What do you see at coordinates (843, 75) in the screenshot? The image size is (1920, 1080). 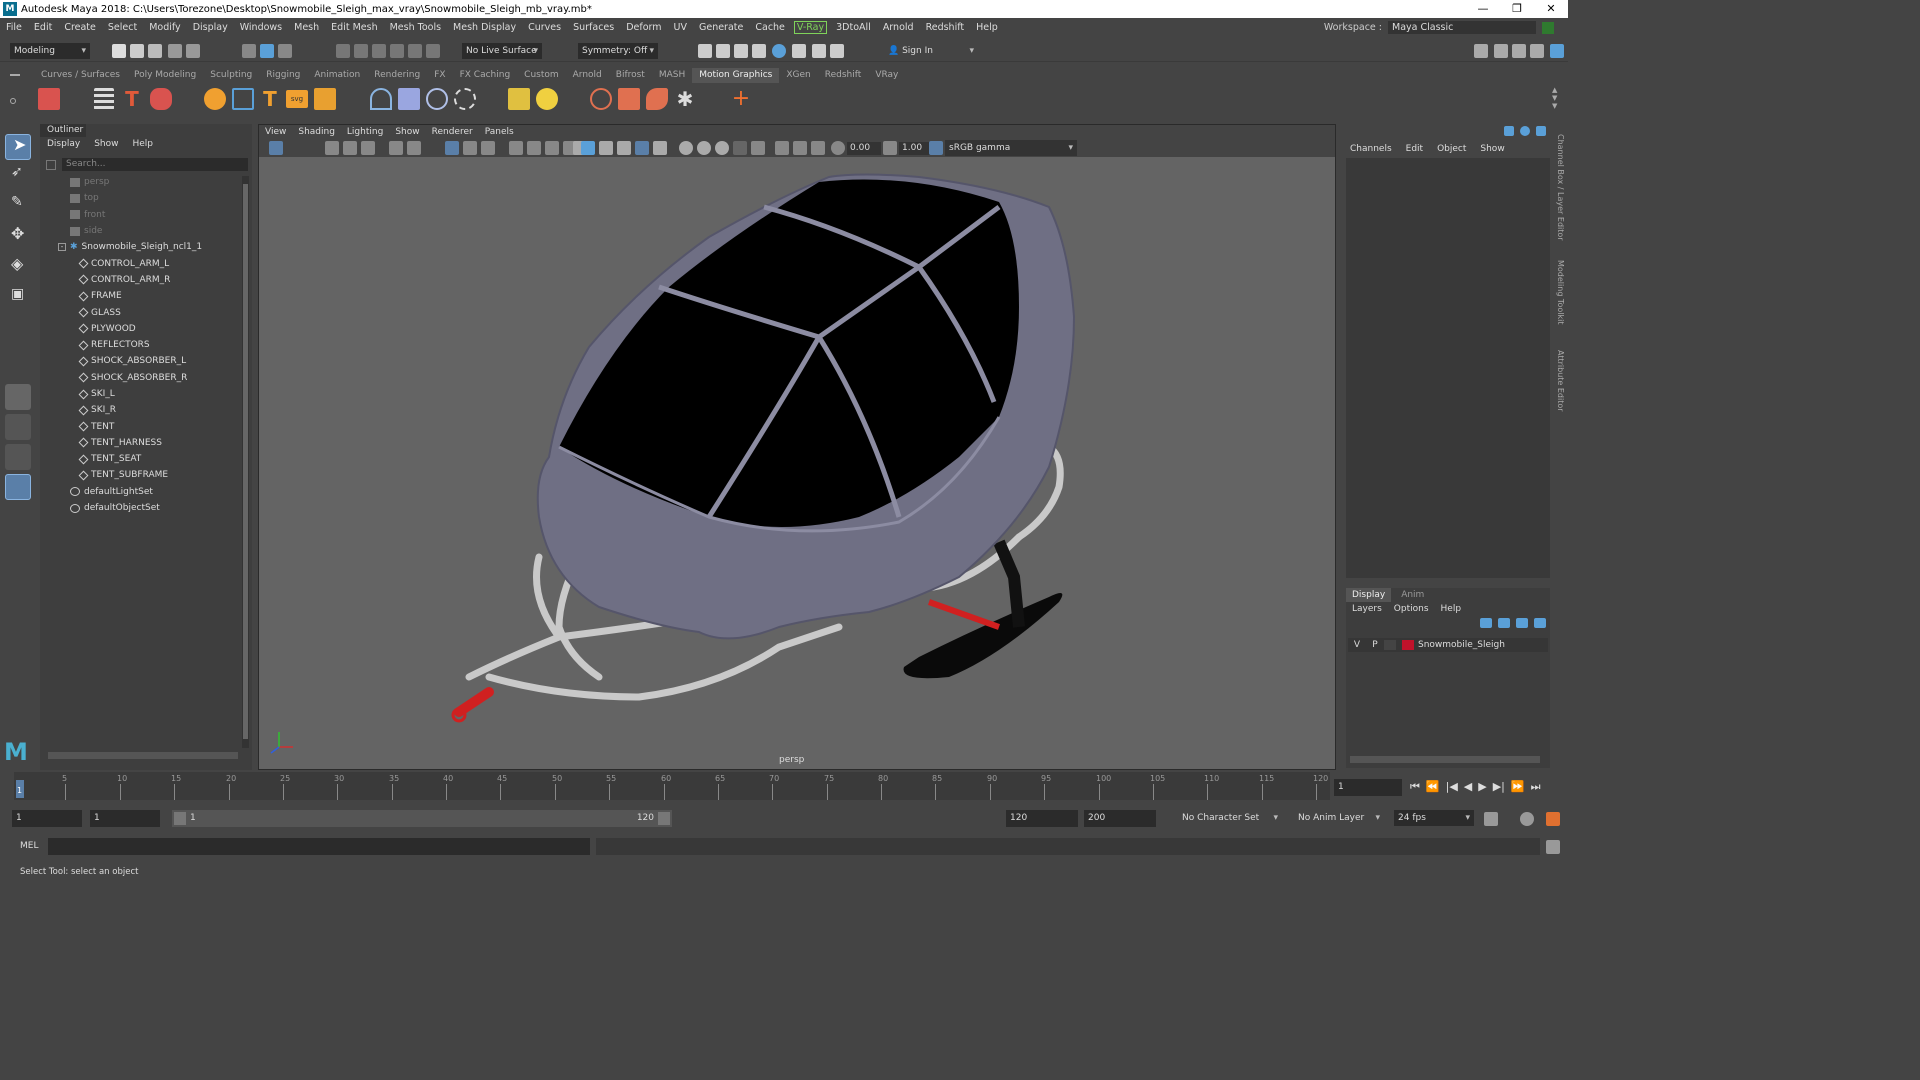 I see `tab-redshift: Redshift` at bounding box center [843, 75].